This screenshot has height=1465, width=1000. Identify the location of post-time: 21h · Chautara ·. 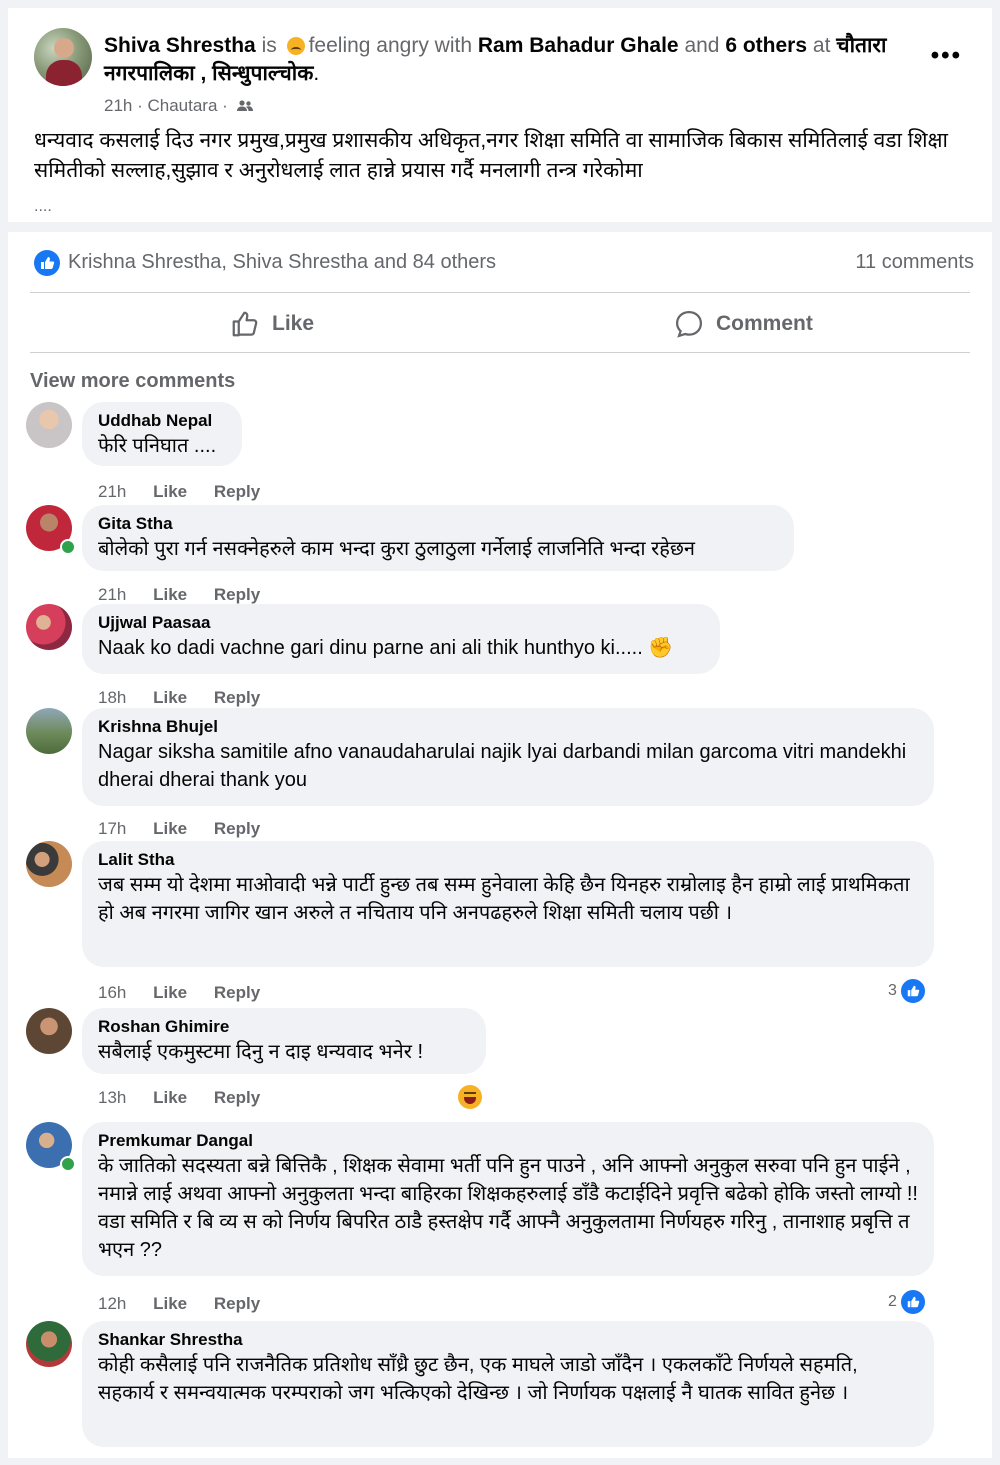
(166, 105).